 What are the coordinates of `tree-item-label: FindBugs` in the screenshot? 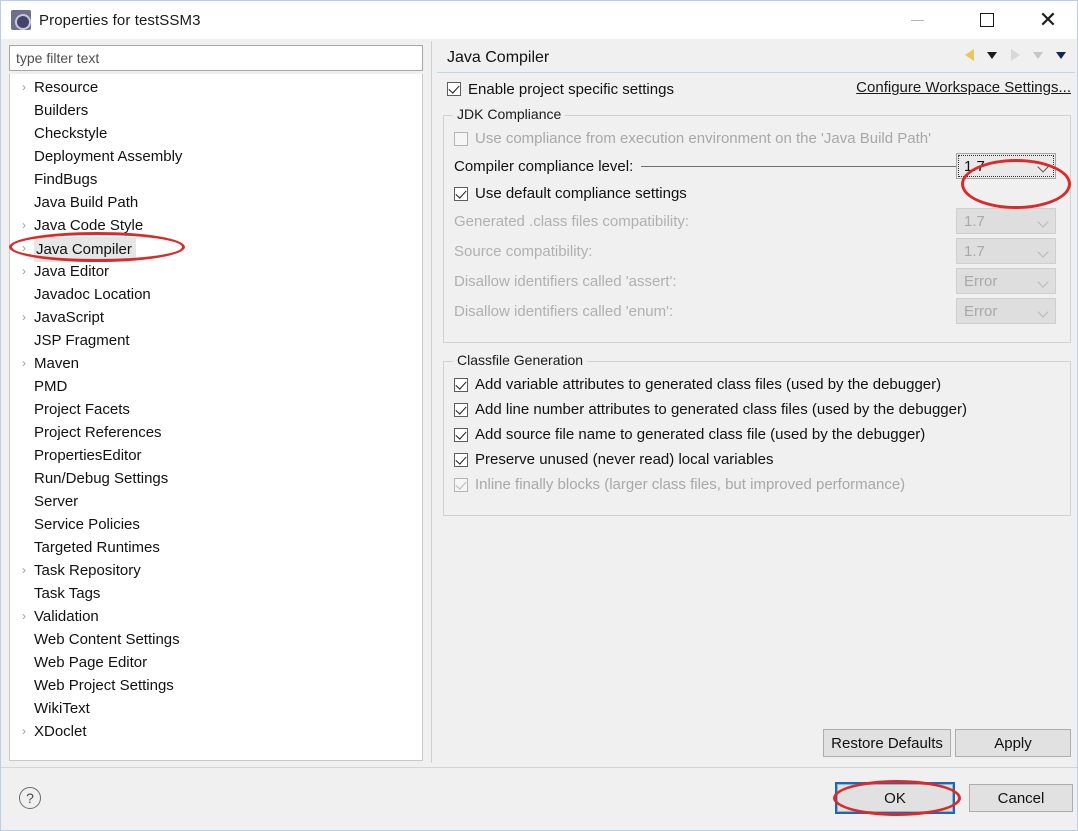 It's located at (66, 179).